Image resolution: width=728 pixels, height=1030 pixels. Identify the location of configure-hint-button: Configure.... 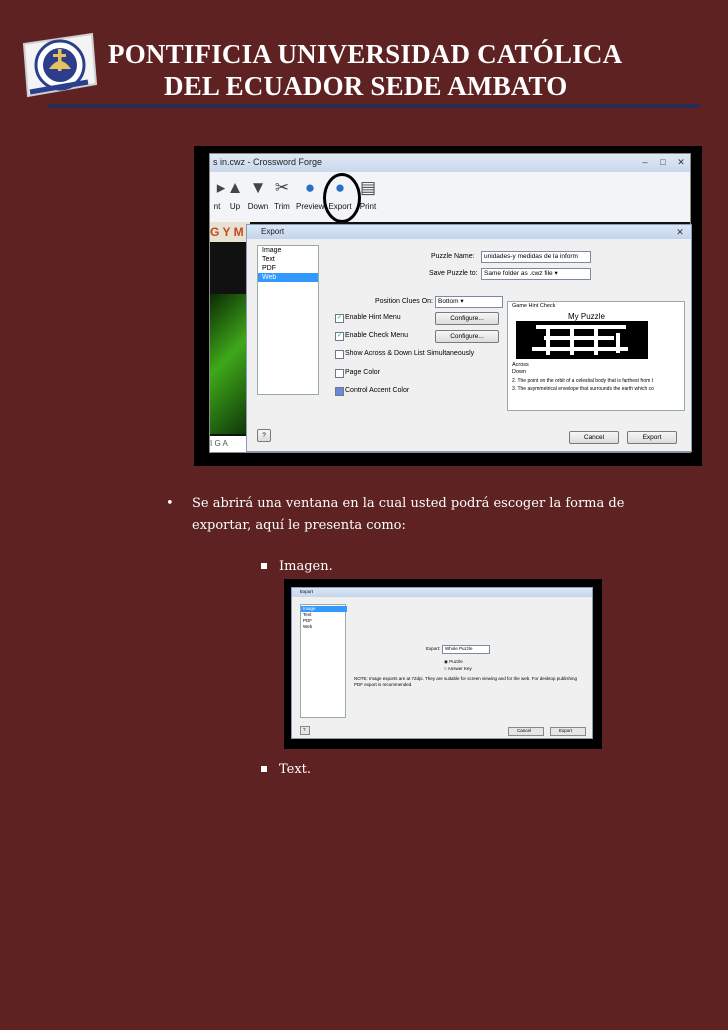
(467, 318).